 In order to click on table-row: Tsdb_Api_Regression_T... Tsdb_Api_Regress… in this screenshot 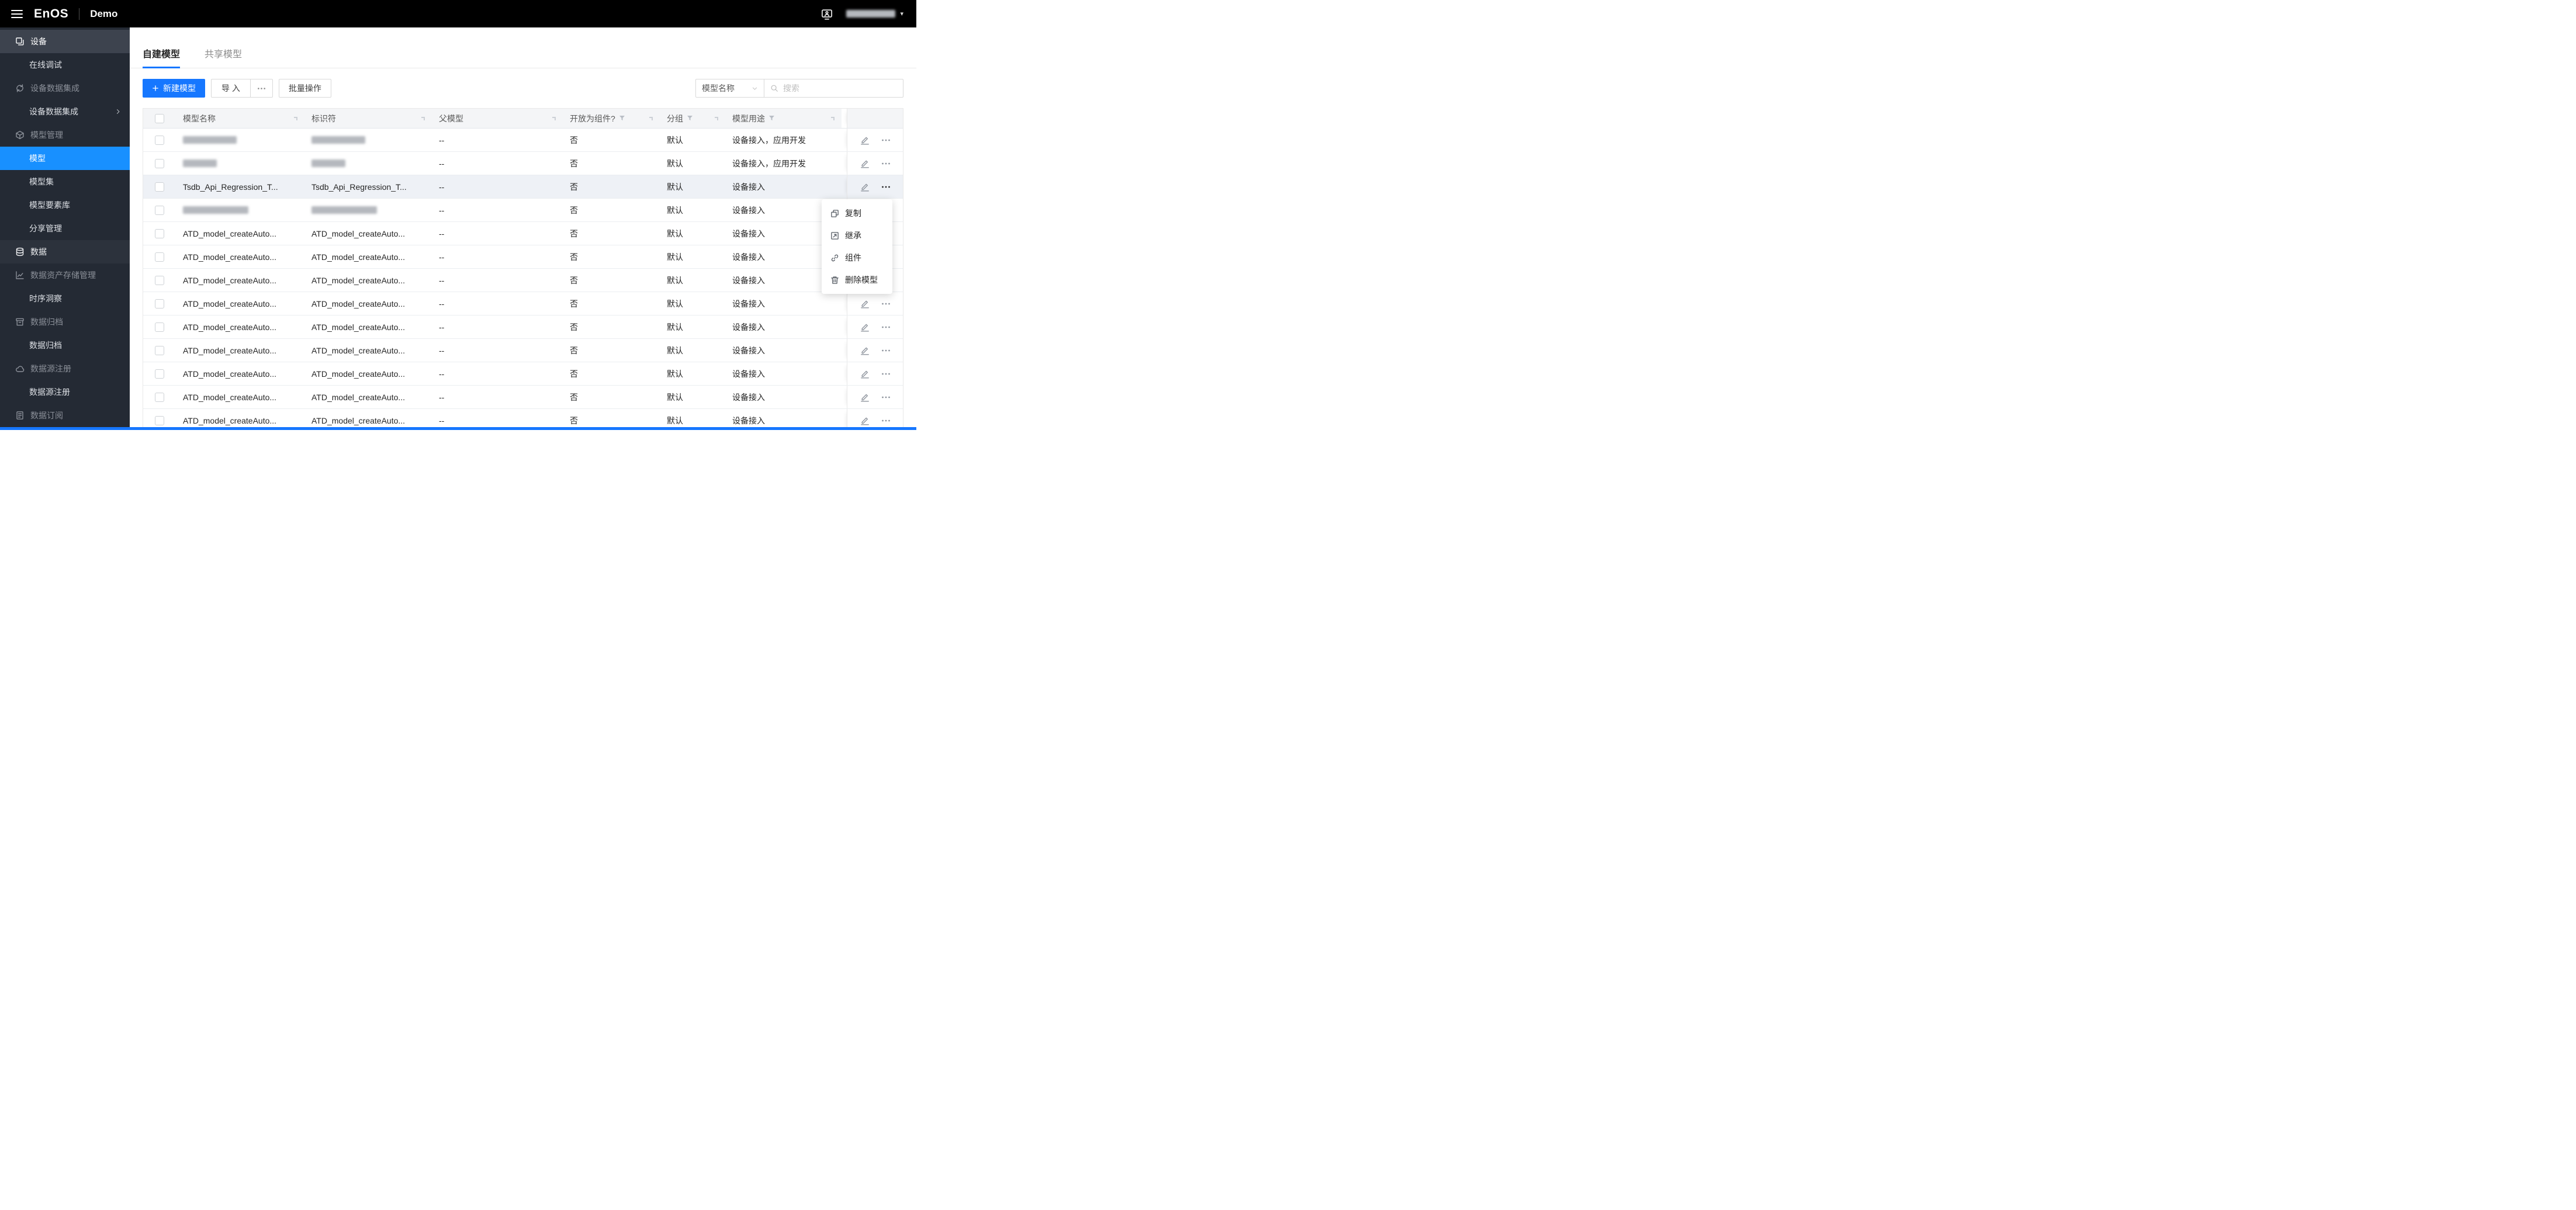, I will do `click(523, 187)`.